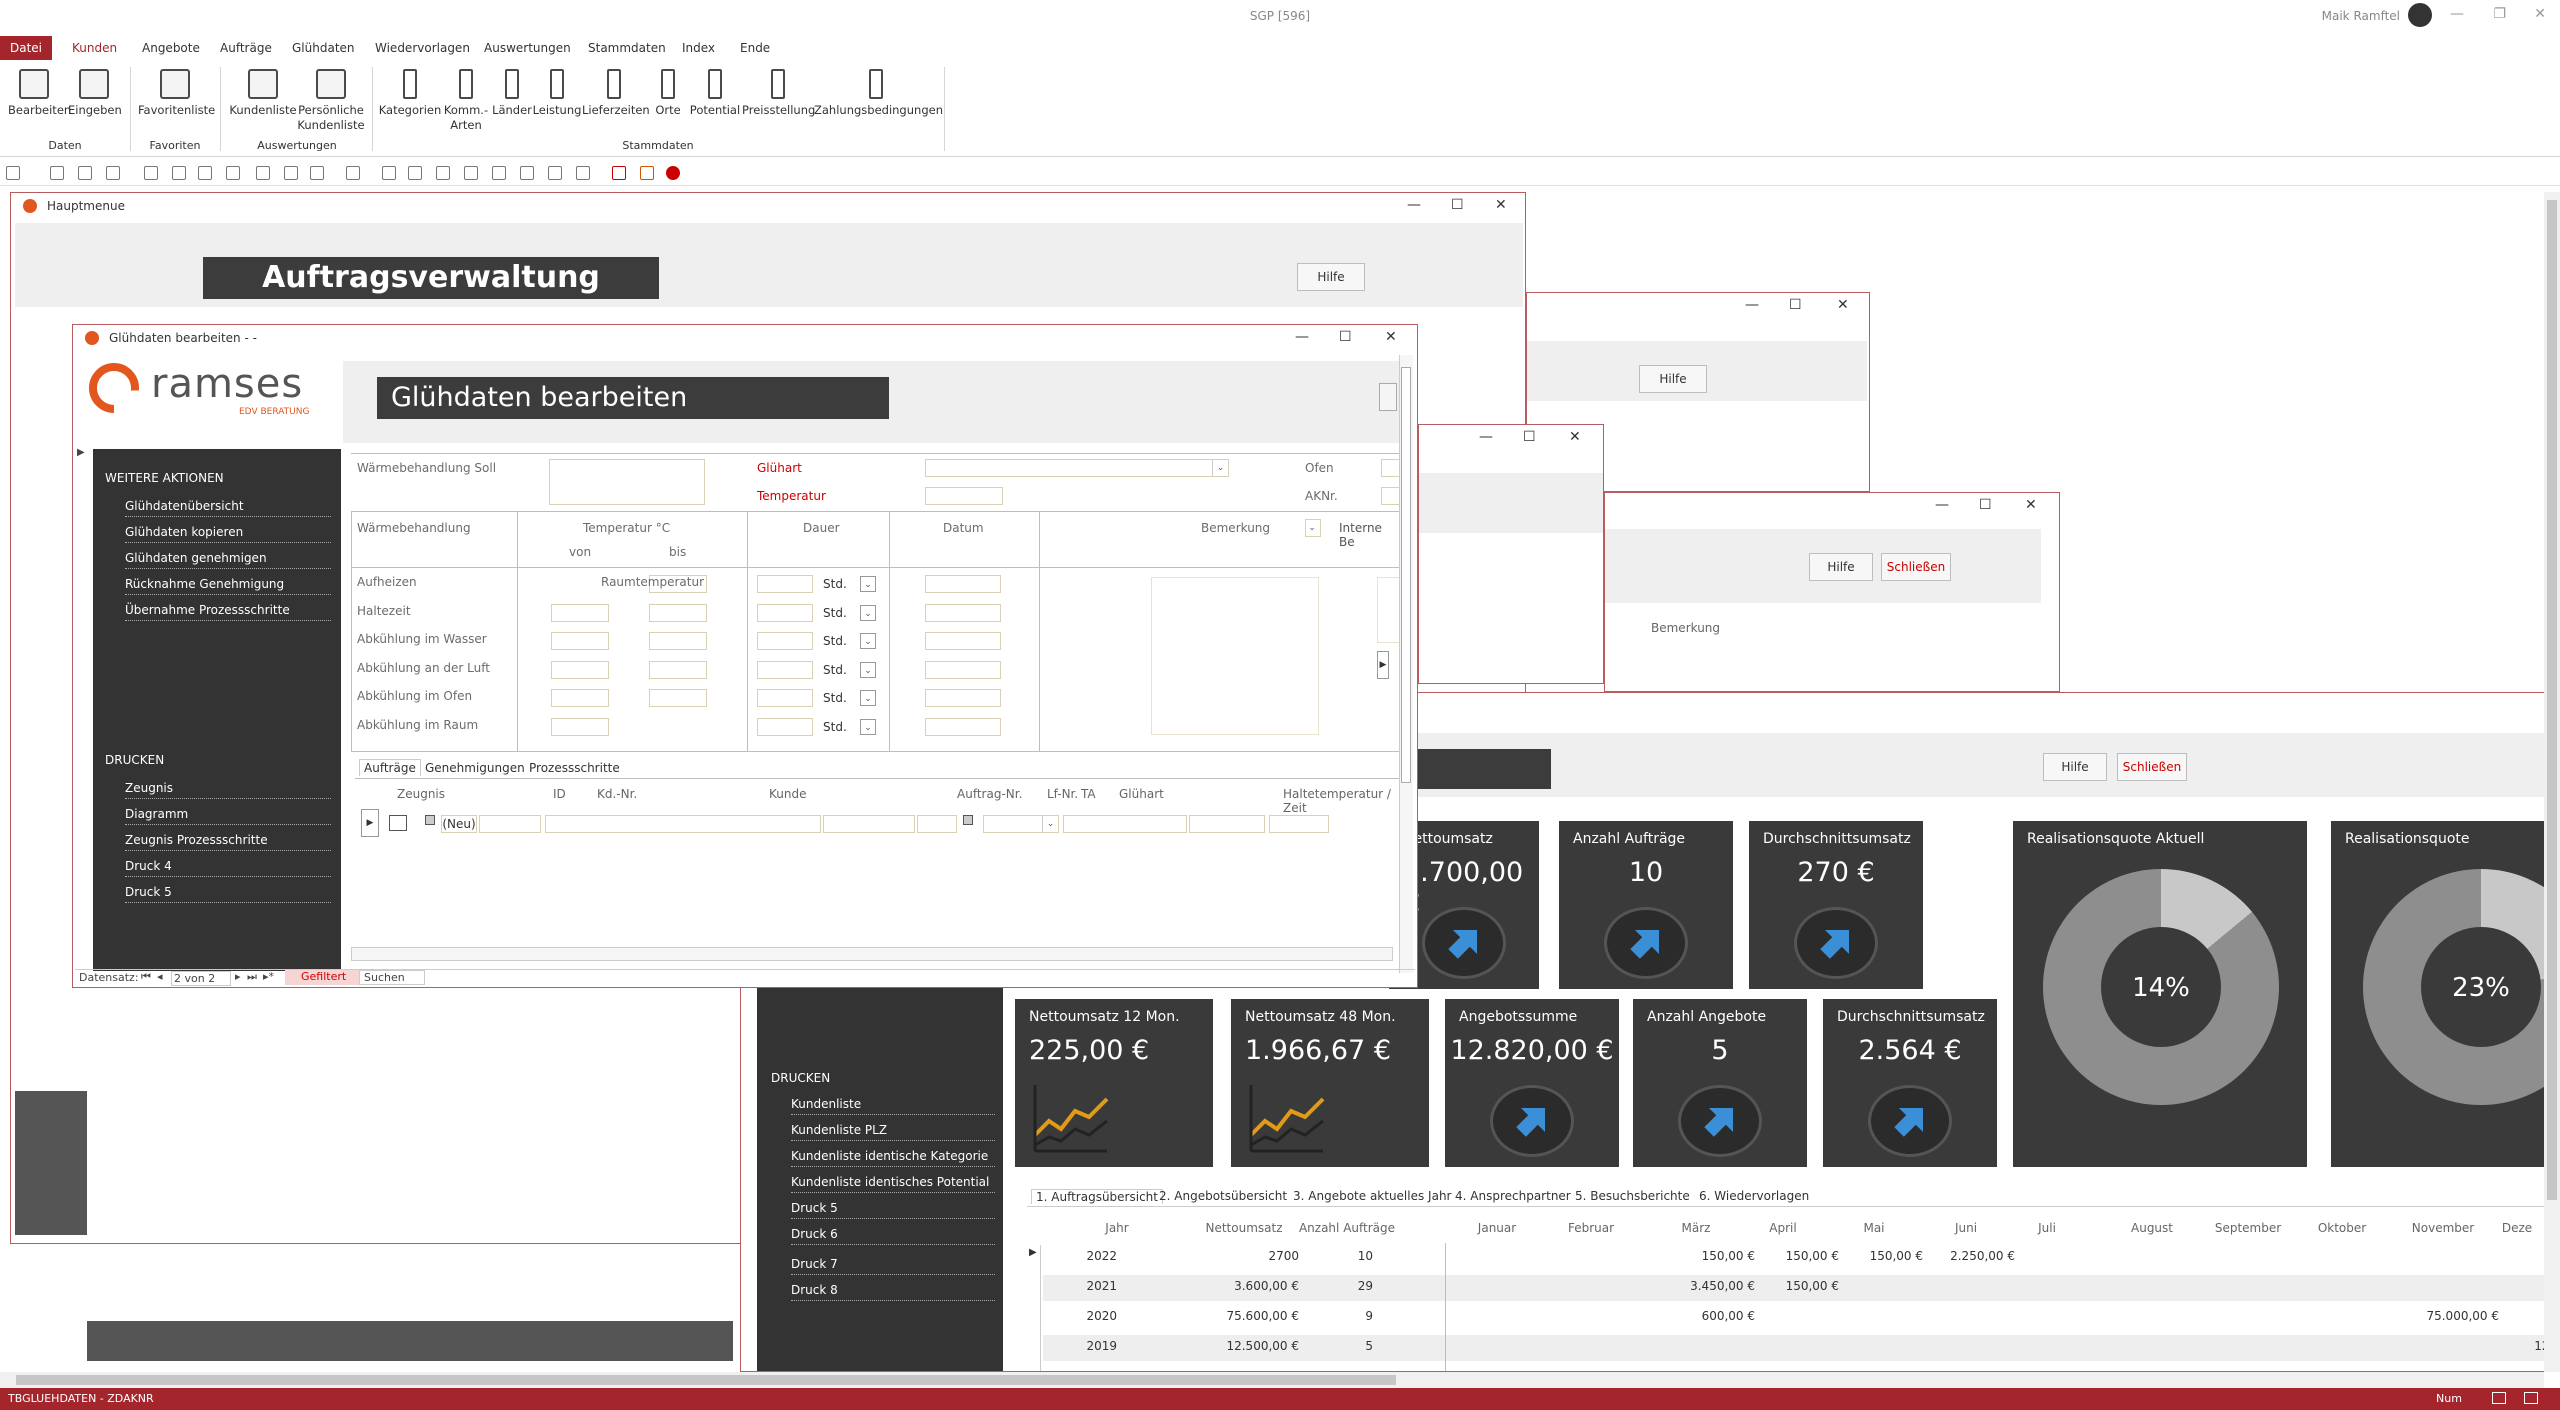 The width and height of the screenshot is (2560, 1410). What do you see at coordinates (331, 101) in the screenshot?
I see `persoenliche-kundenliste-button: Persönliche Kundenliste` at bounding box center [331, 101].